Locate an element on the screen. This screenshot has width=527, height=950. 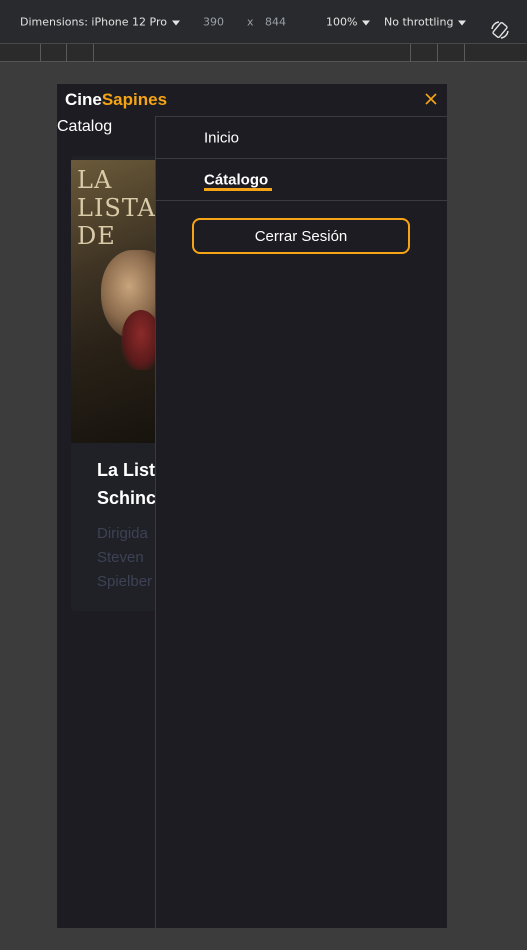
brand-part2: Sapines is located at coordinates (134, 99).